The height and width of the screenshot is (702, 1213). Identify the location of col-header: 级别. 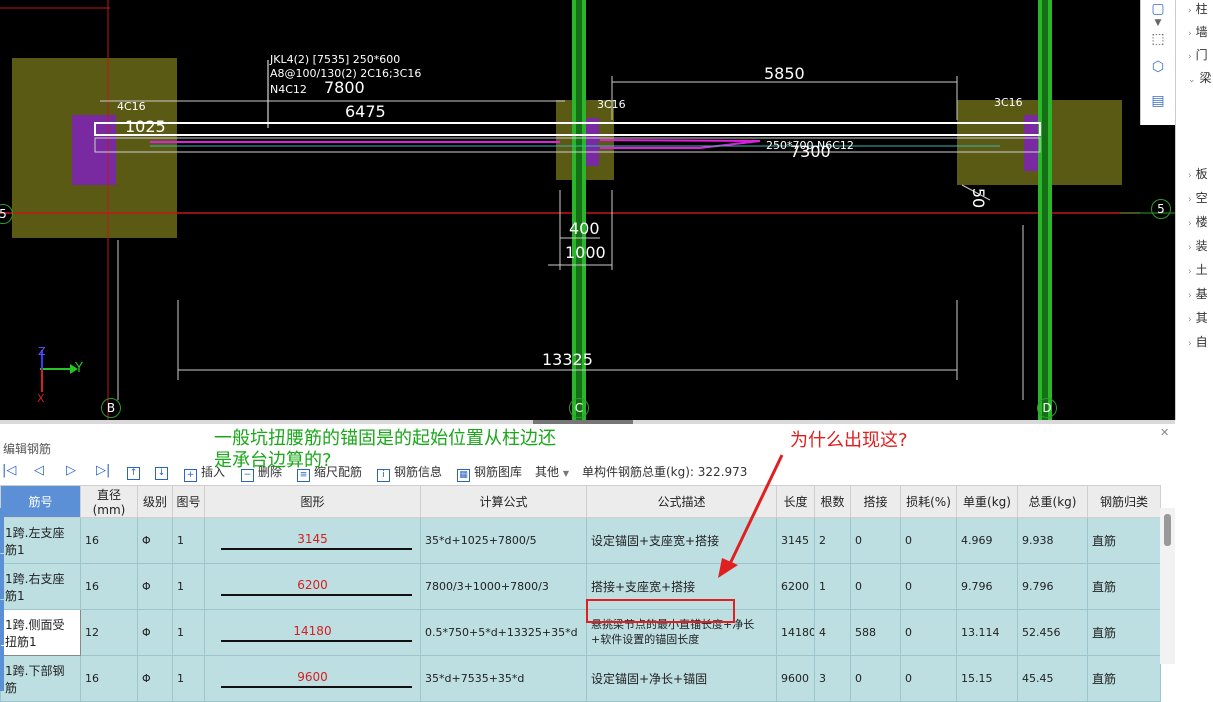
(155, 501).